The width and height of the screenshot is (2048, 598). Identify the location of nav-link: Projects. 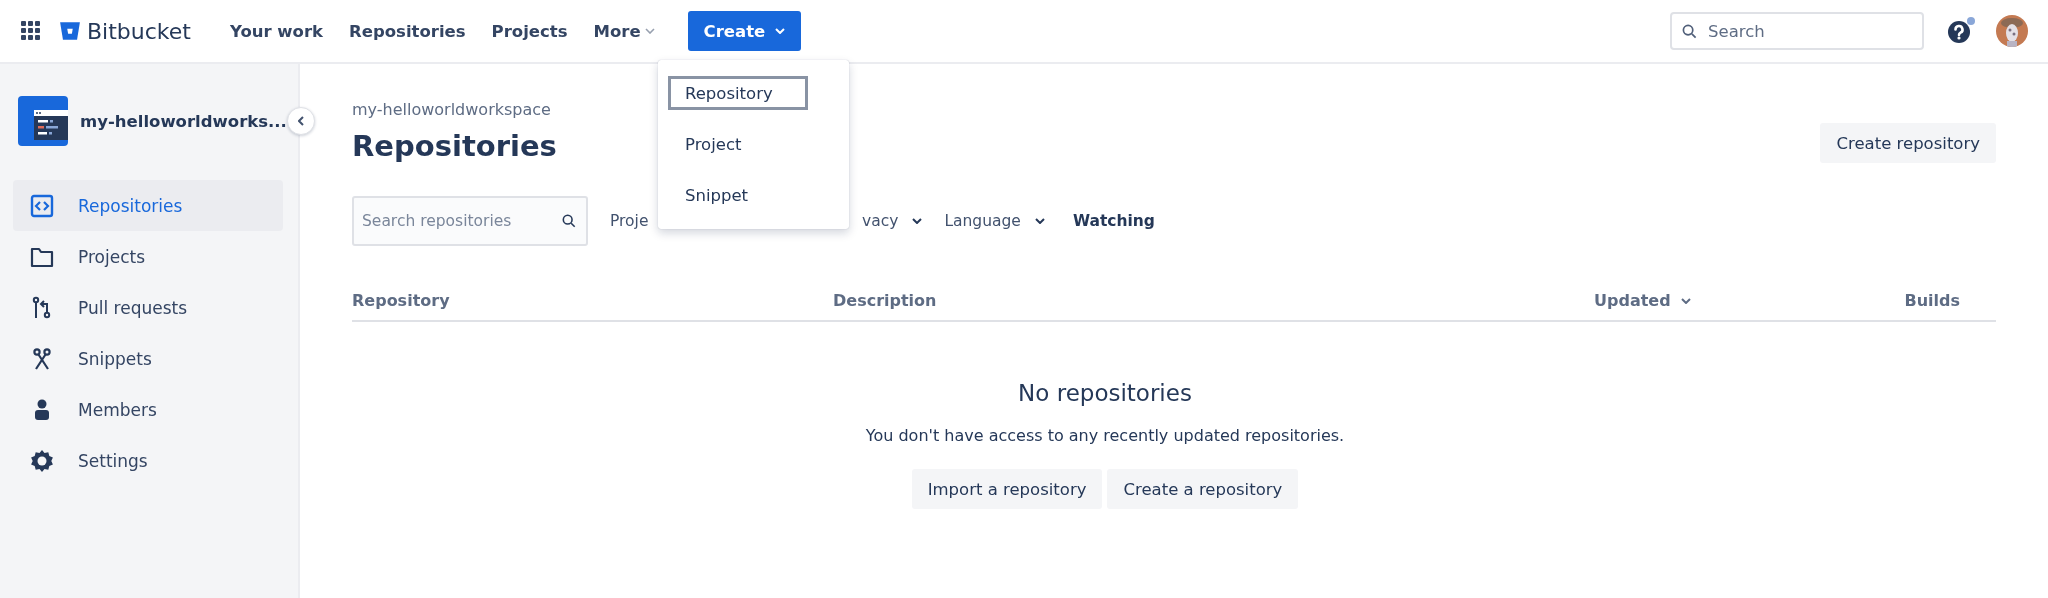
(529, 31).